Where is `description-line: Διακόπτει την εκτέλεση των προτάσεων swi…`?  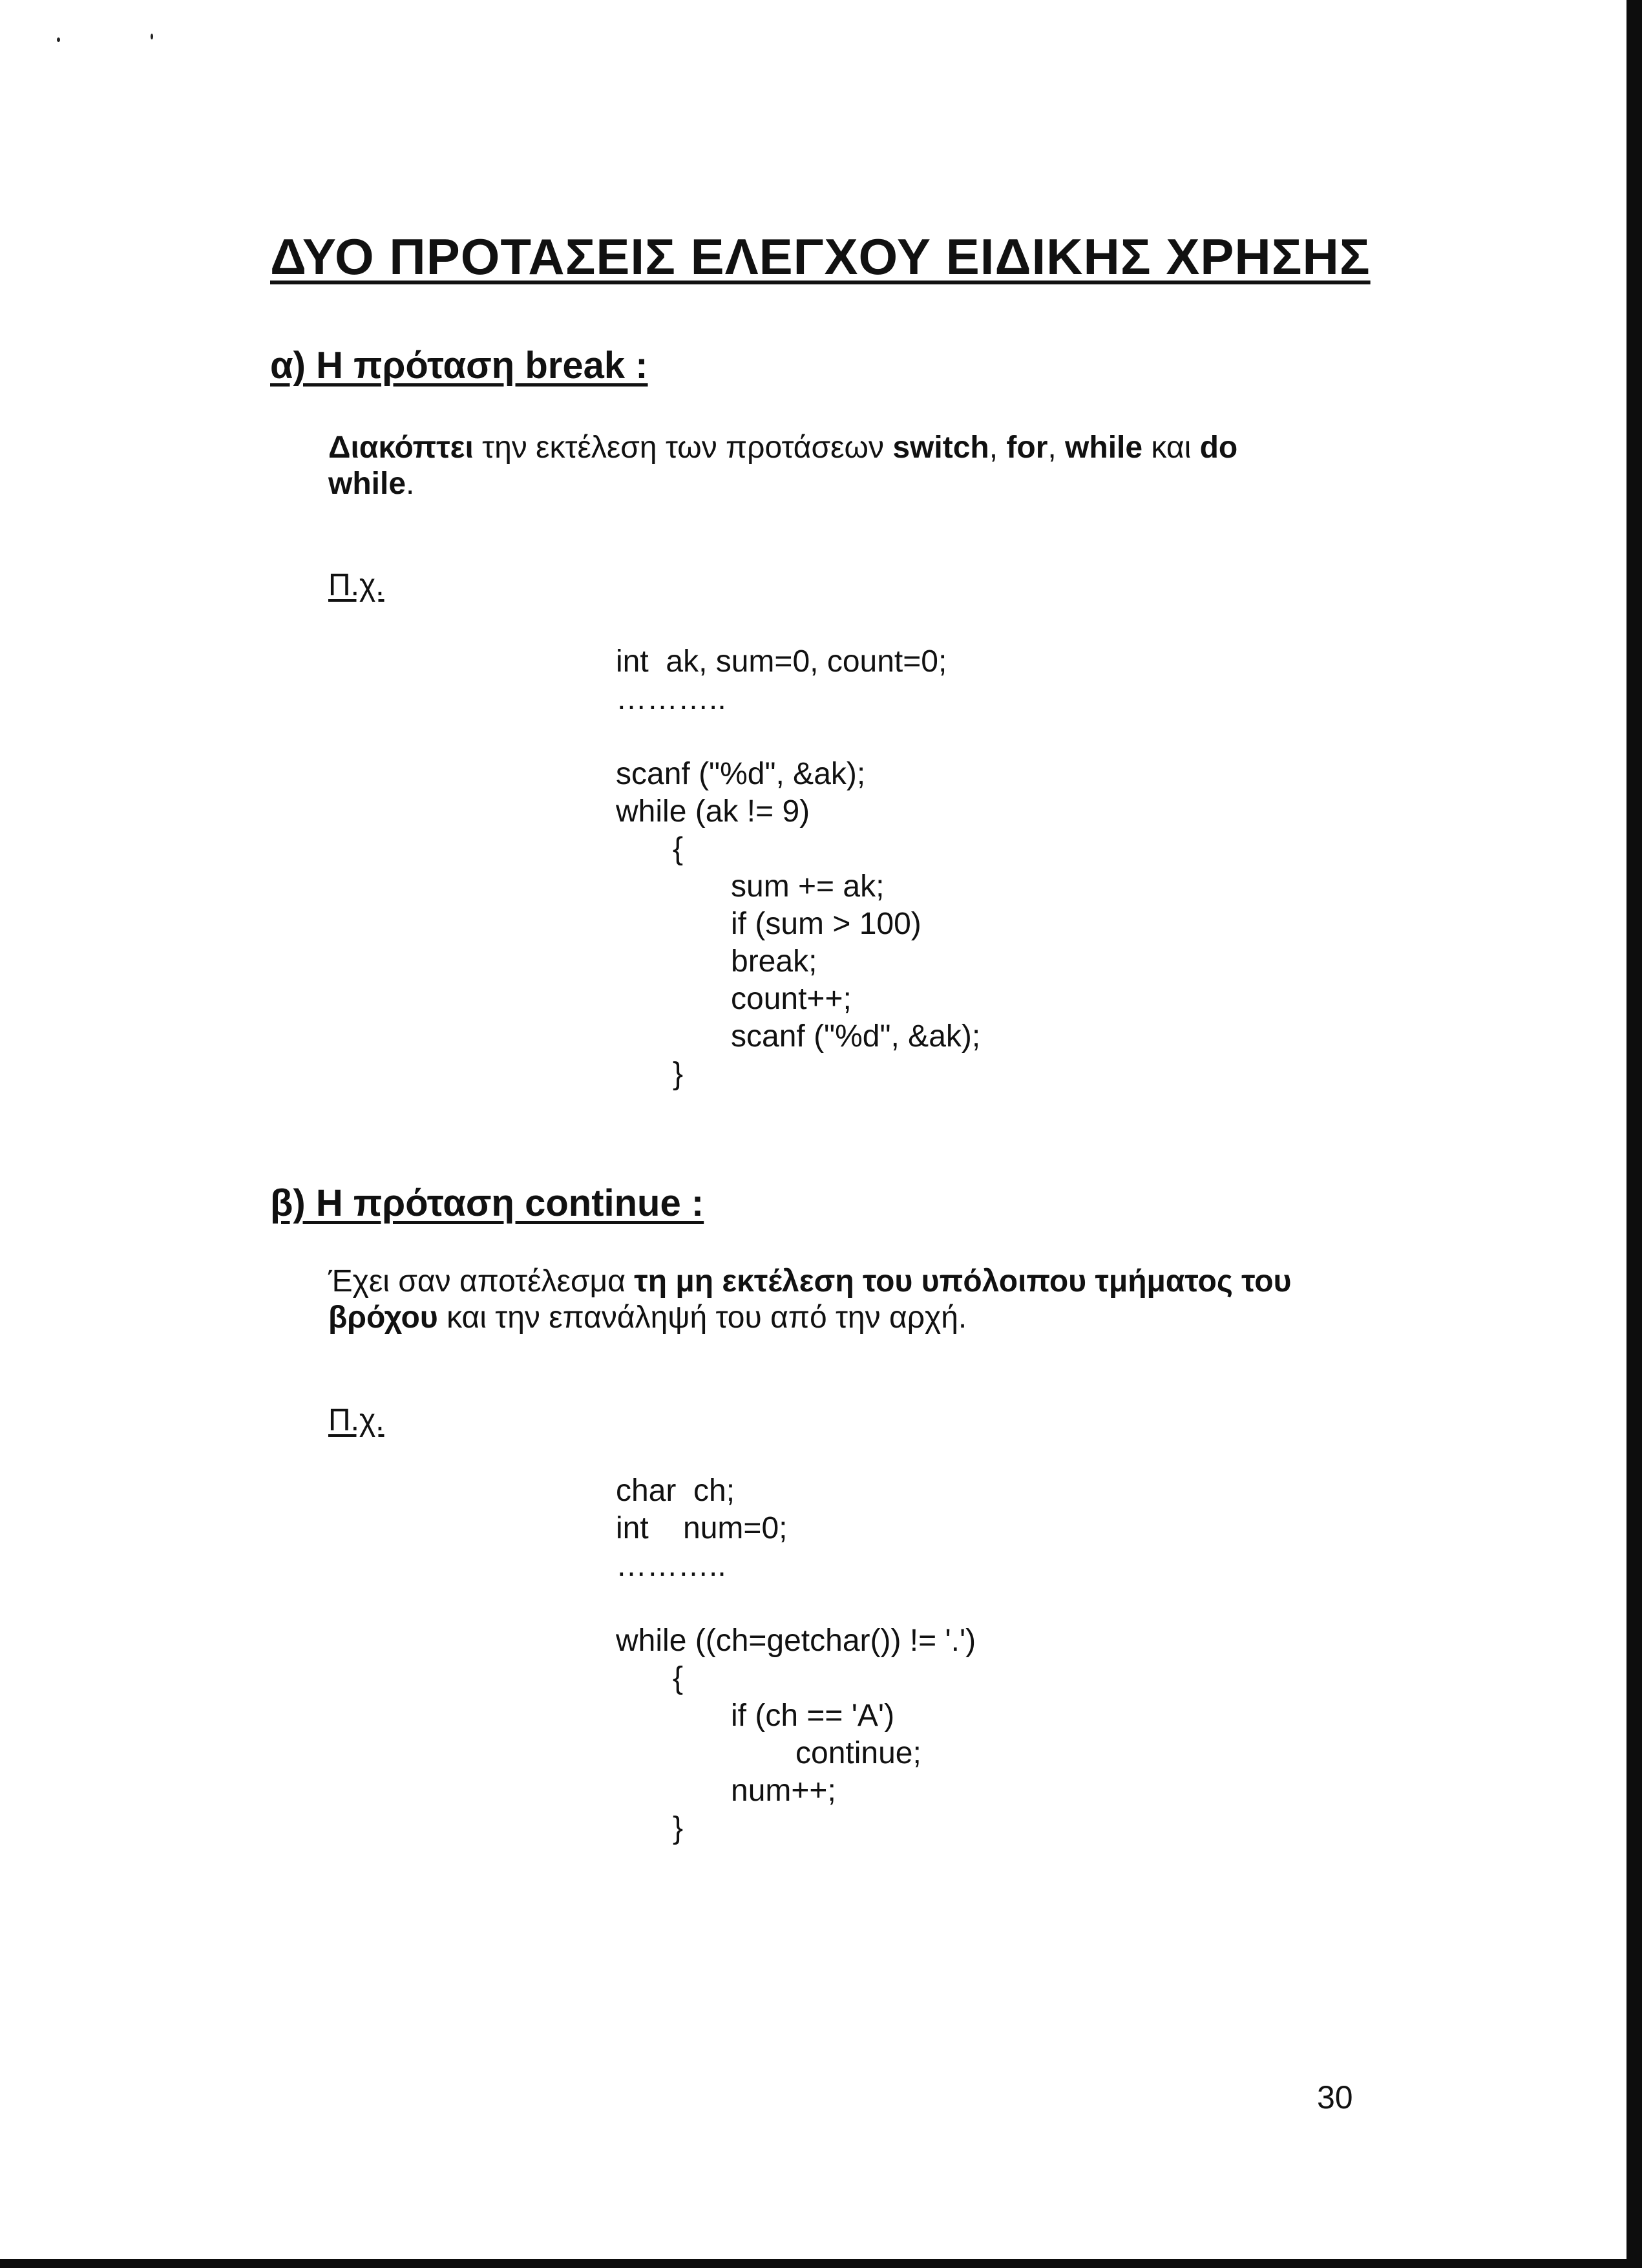
description-line: Διακόπτει την εκτέλεση των προτάσεων swi… is located at coordinates (842, 448).